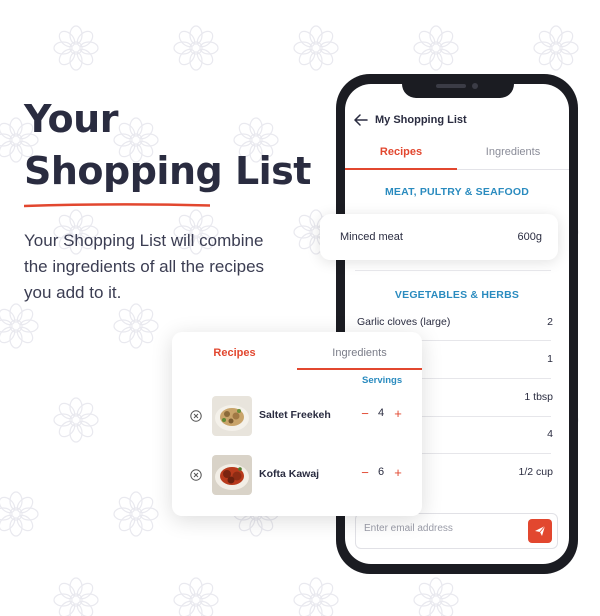 The height and width of the screenshot is (616, 600). Describe the element at coordinates (550, 434) in the screenshot. I see `ingredient-qty: 4` at that location.